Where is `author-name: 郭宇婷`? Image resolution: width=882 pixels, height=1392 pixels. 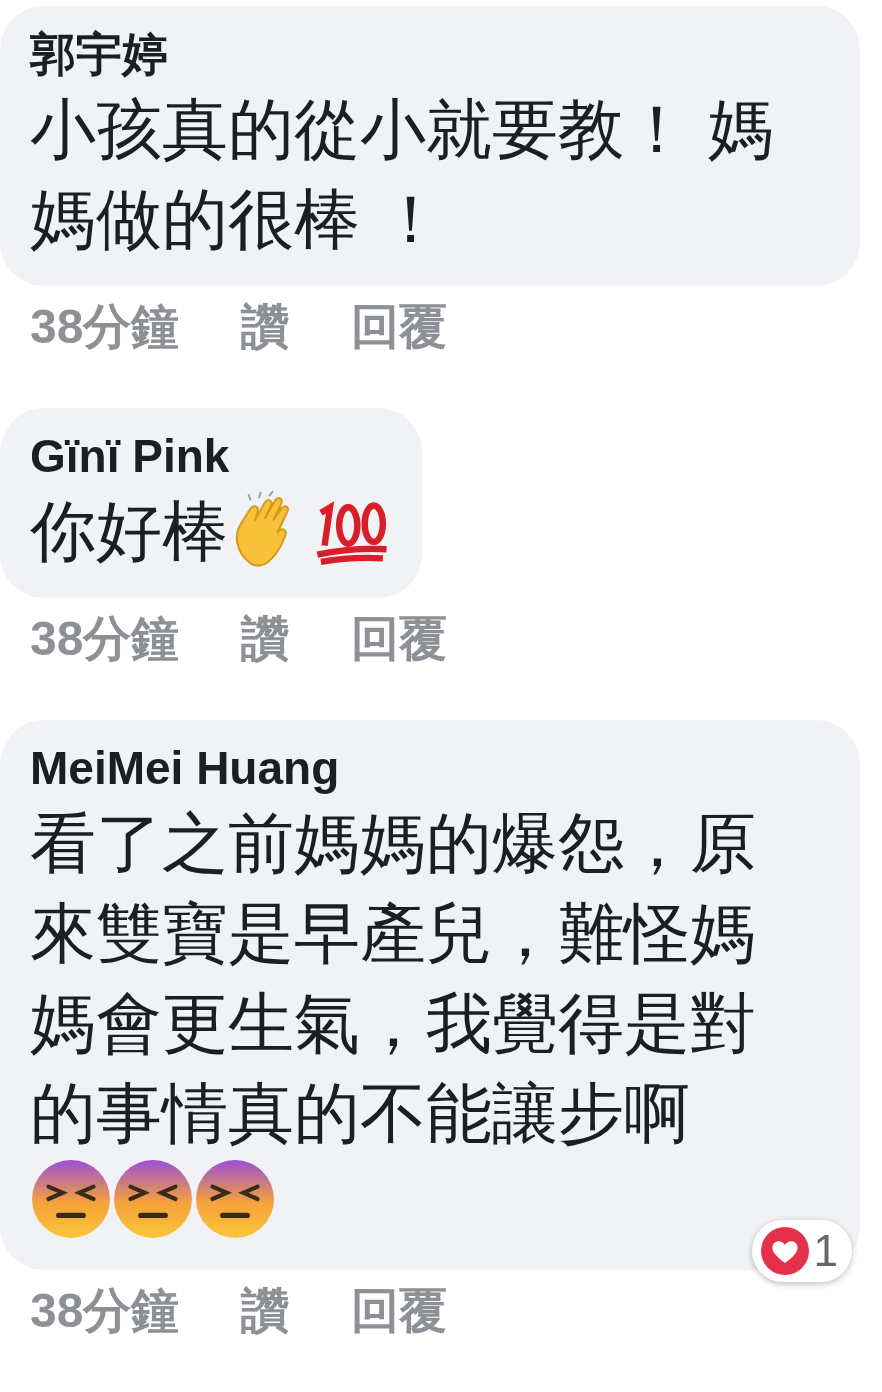
author-name: 郭宇婷 is located at coordinates (430, 54).